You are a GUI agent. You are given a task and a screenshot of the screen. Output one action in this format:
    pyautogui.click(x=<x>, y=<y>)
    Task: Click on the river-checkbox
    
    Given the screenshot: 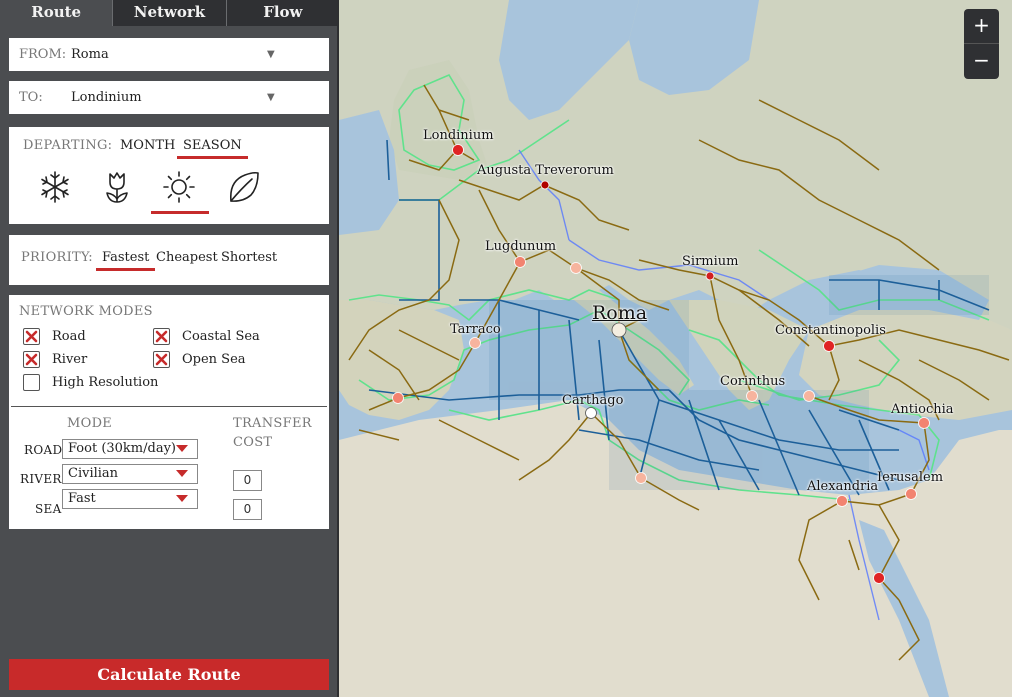 What is the action you would take?
    pyautogui.click(x=31, y=359)
    